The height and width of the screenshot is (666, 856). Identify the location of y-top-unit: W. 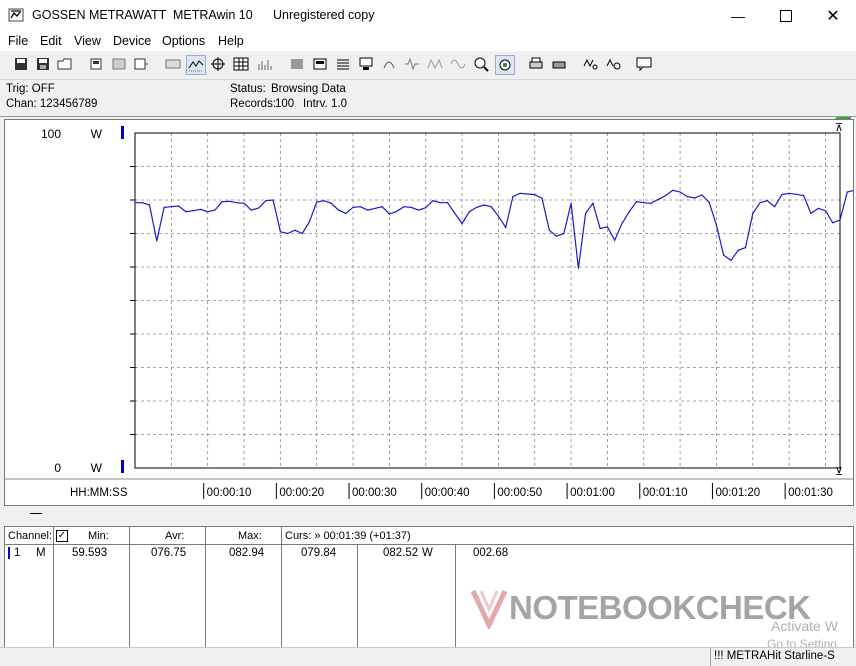
(97, 134).